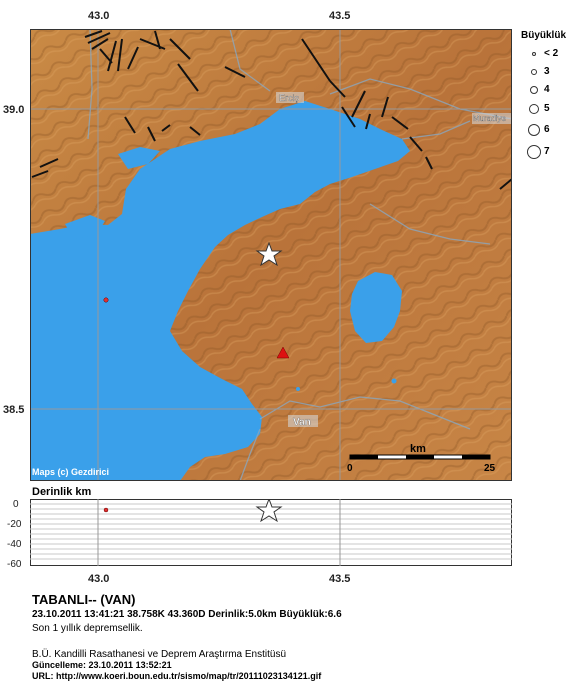 This screenshot has width=580, height=685. What do you see at coordinates (550, 131) in the screenshot?
I see `legend-item-6: 6` at bounding box center [550, 131].